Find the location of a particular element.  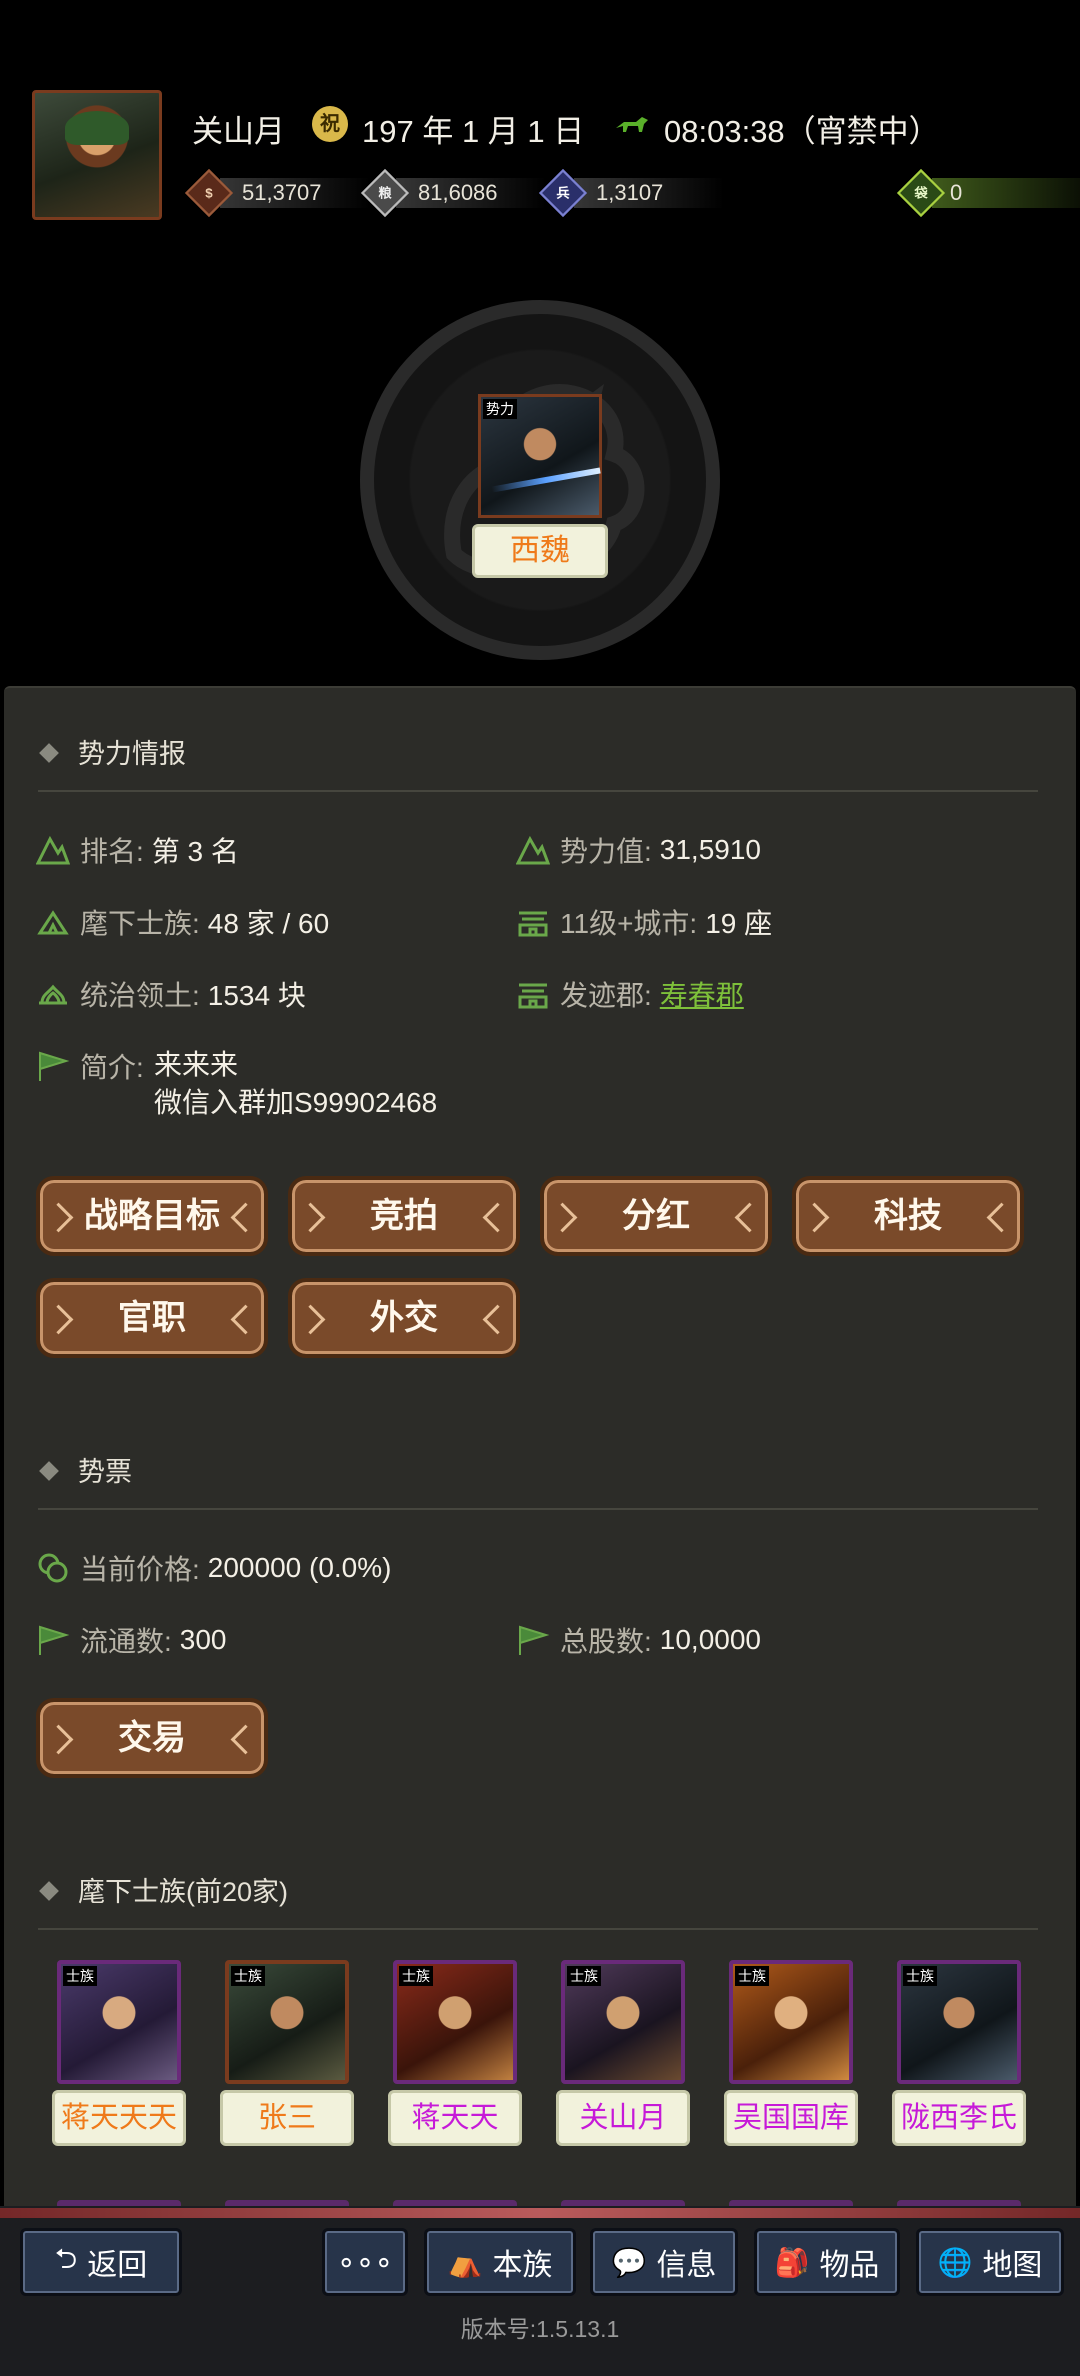

faction-leader-avatar: 势力 is located at coordinates (540, 456).